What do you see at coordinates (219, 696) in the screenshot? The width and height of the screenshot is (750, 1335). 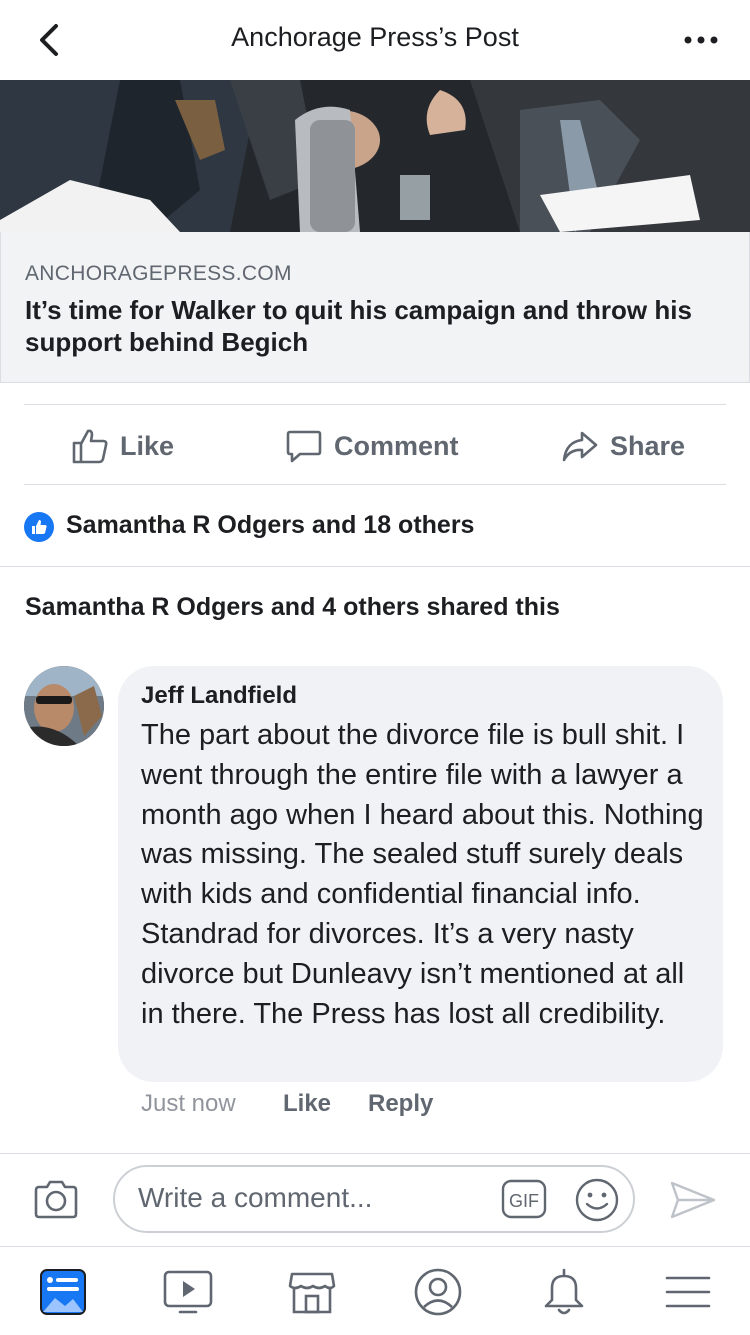 I see `comment-author: Jeff Landfield` at bounding box center [219, 696].